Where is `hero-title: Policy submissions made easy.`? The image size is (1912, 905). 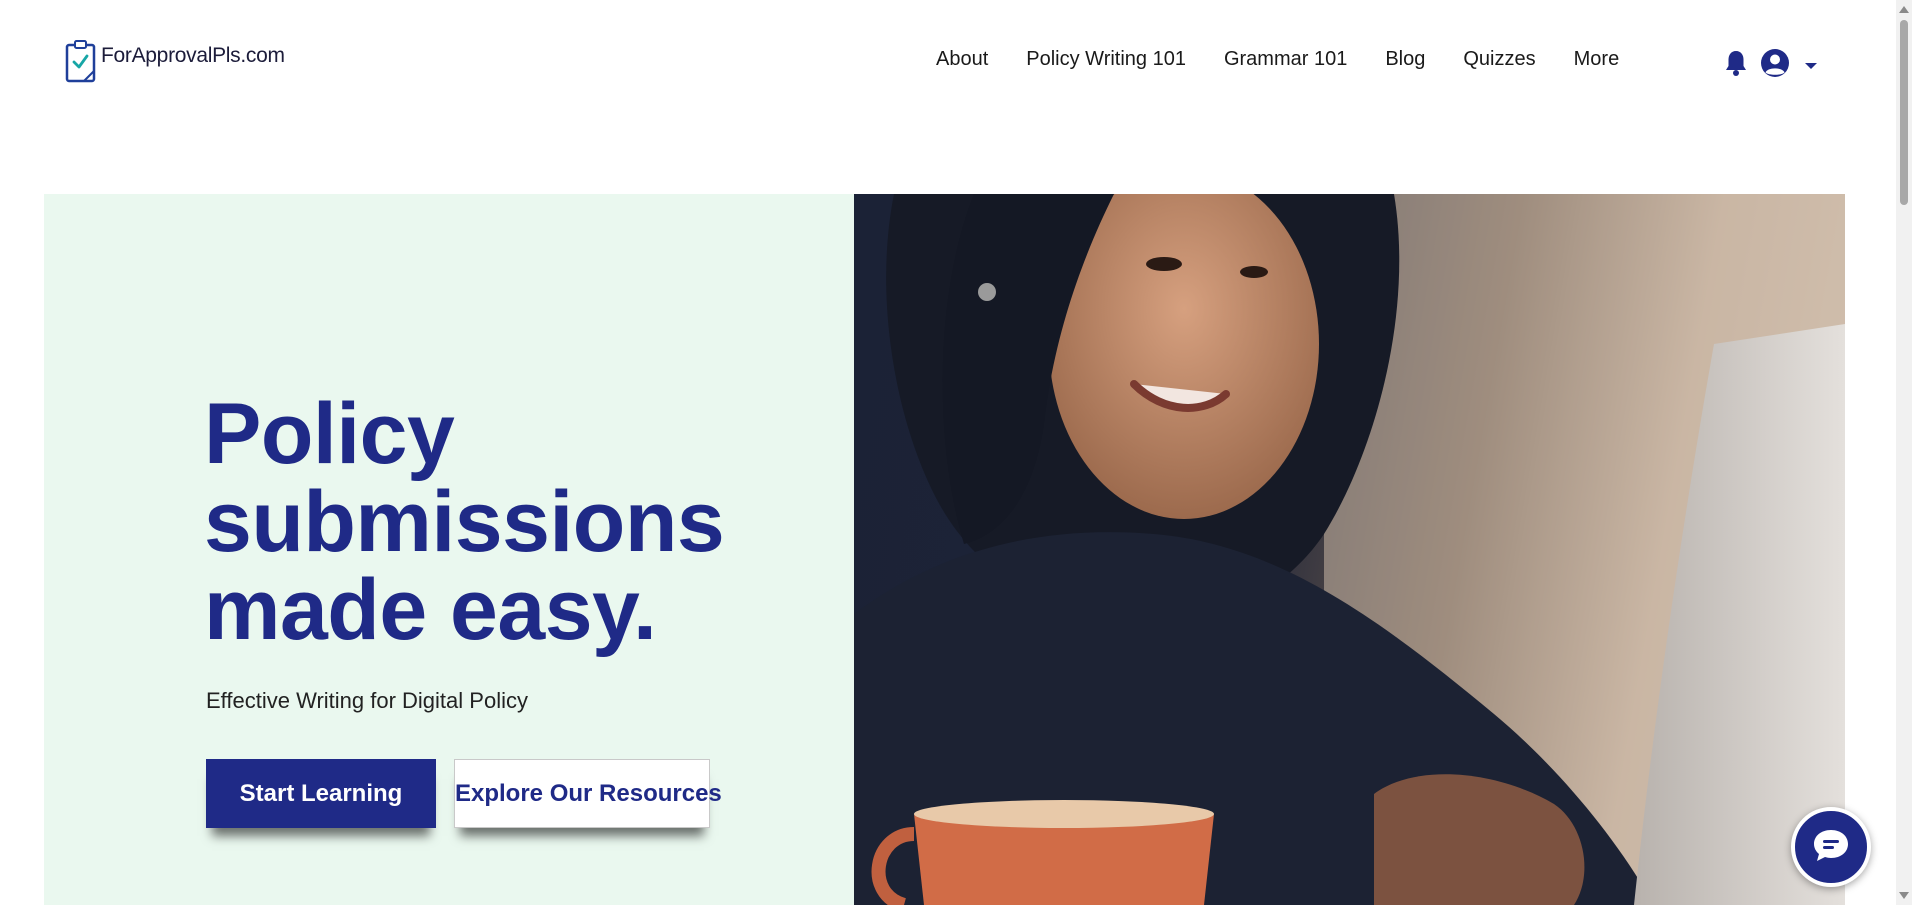 hero-title: Policy submissions made easy. is located at coordinates (484, 522).